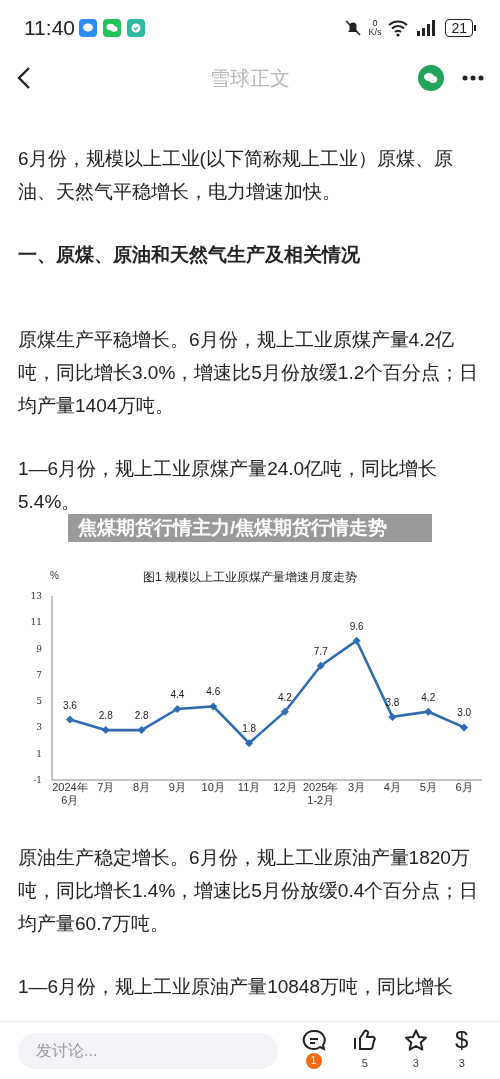  What do you see at coordinates (213, 692) in the screenshot?
I see `data-label: 4.6` at bounding box center [213, 692].